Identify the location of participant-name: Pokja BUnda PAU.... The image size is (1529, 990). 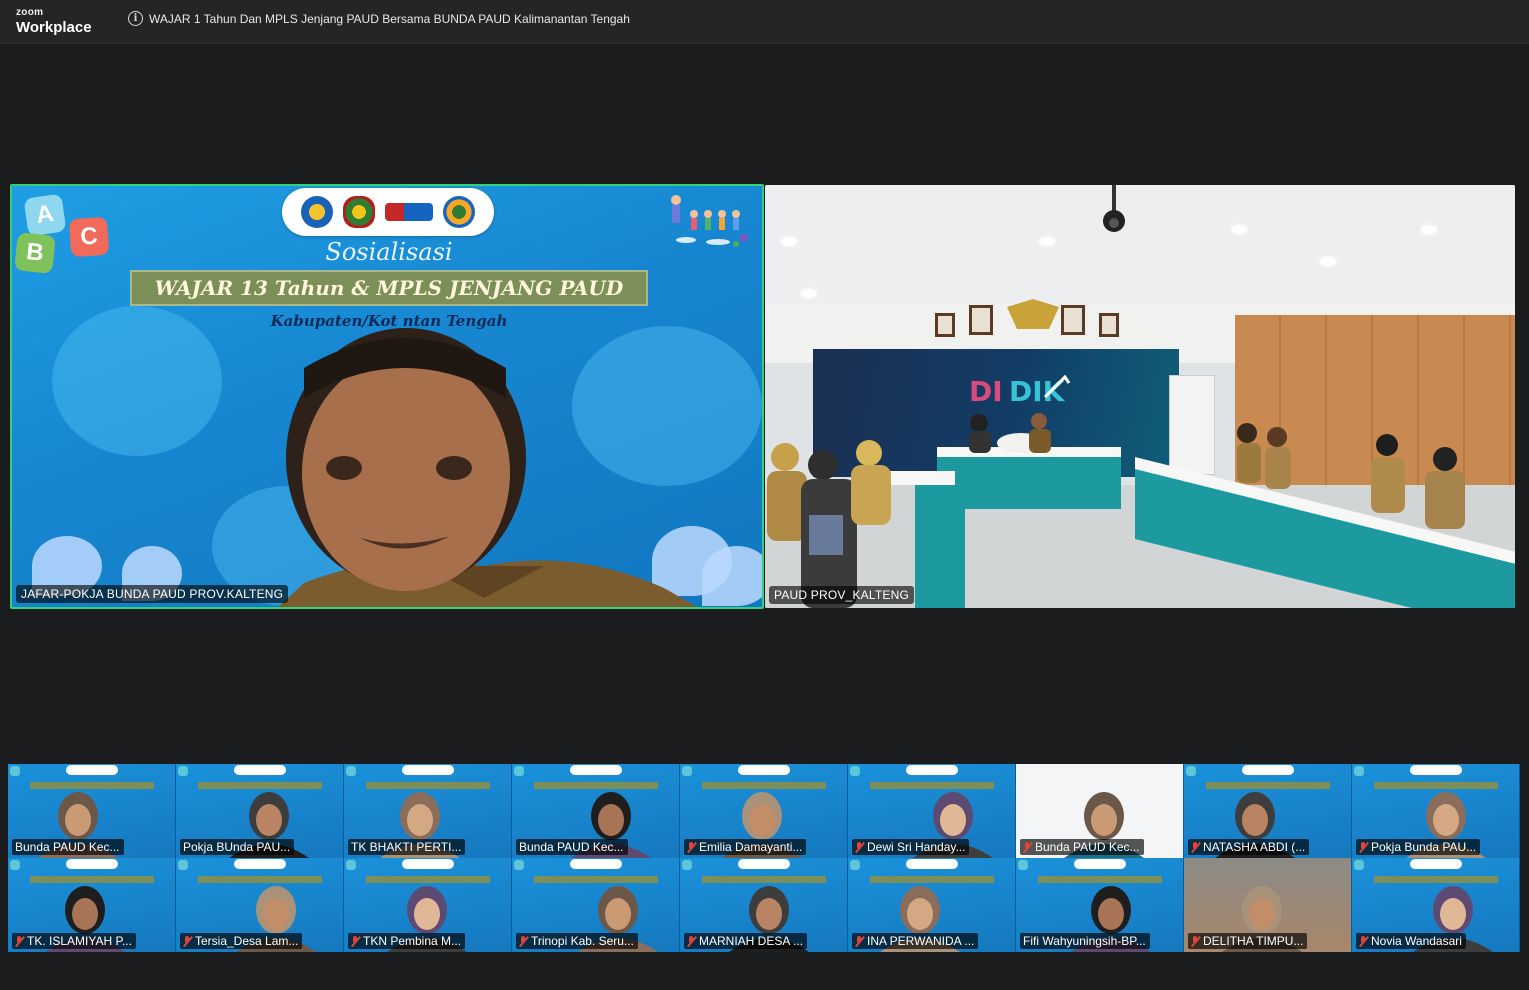
(237, 847).